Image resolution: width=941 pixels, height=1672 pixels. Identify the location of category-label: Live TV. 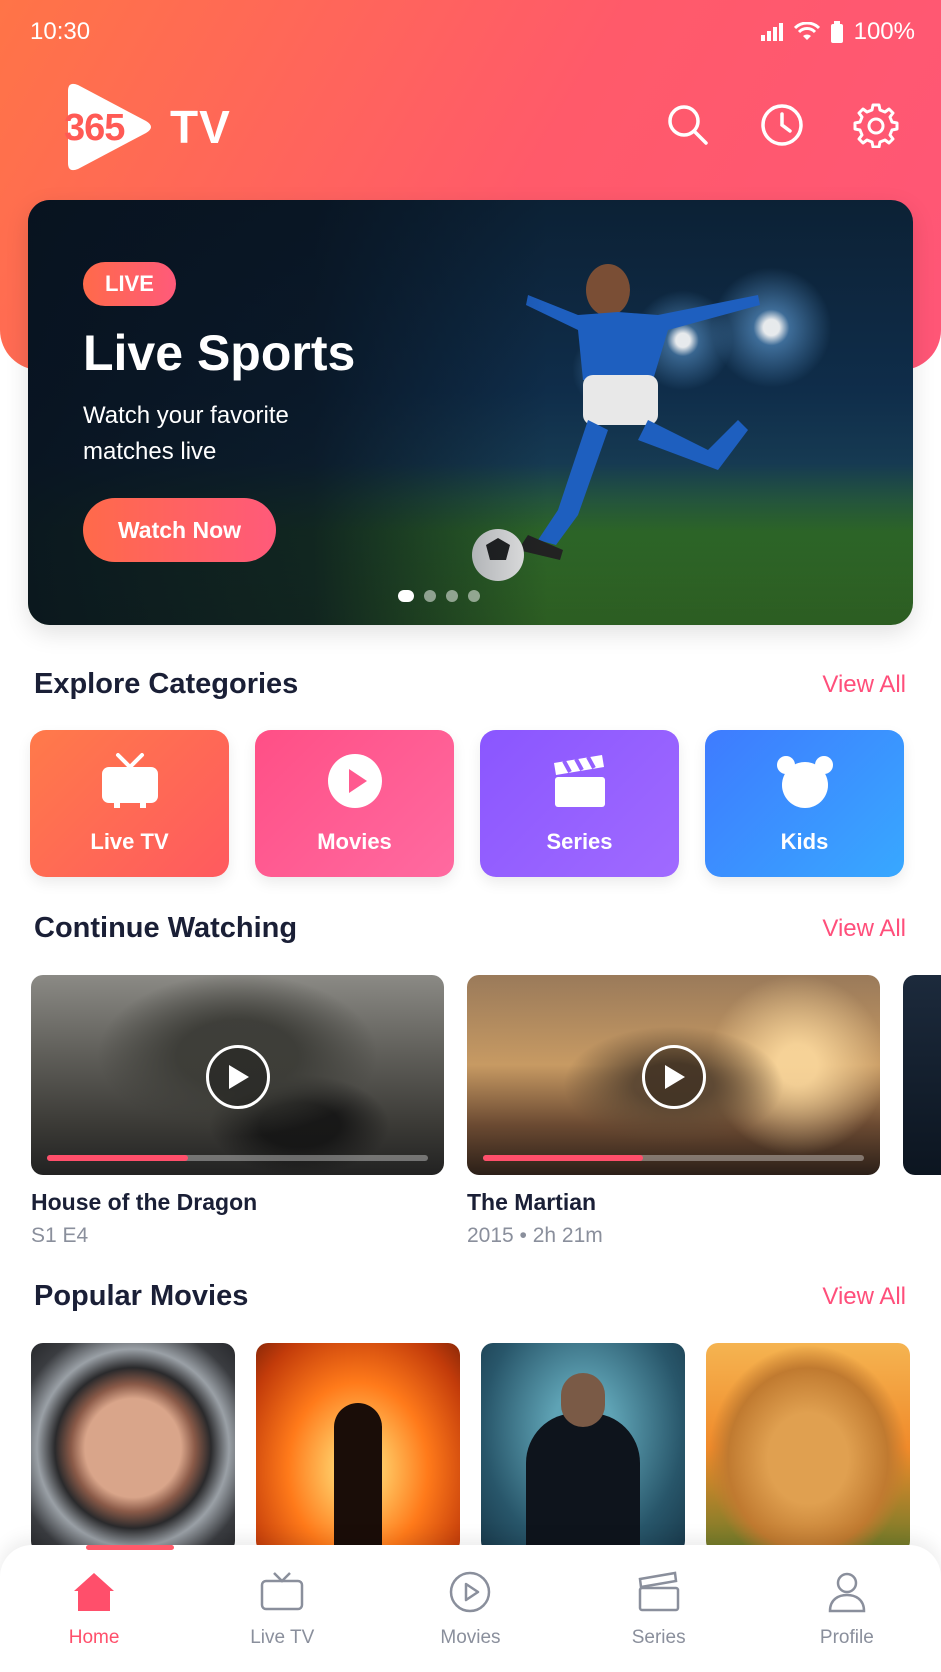
(129, 841).